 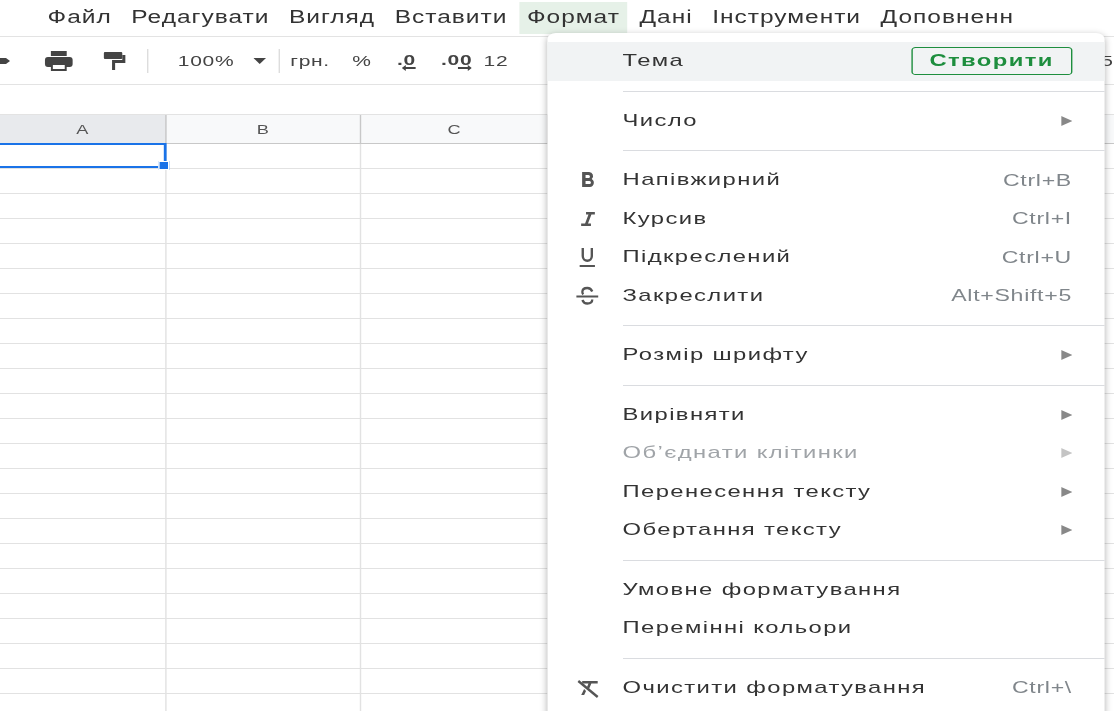 I want to click on menu-bar-item: Доповненн, so click(x=947, y=18).